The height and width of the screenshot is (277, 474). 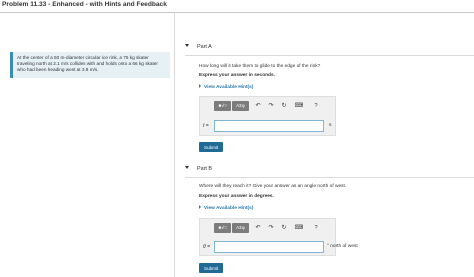 What do you see at coordinates (206, 126) in the screenshot?
I see `part-a-variable-label: t =` at bounding box center [206, 126].